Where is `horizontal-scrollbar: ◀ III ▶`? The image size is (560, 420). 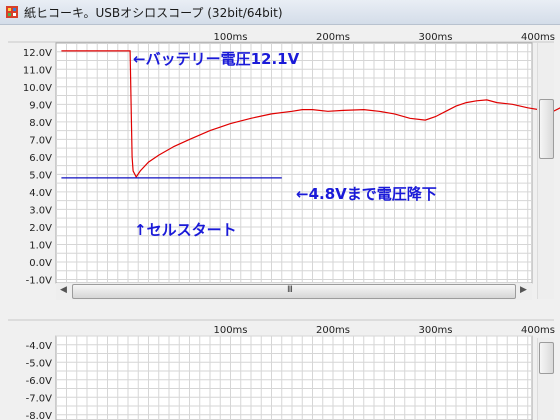
horizontal-scrollbar: ◀ III ▶ is located at coordinates (294, 291).